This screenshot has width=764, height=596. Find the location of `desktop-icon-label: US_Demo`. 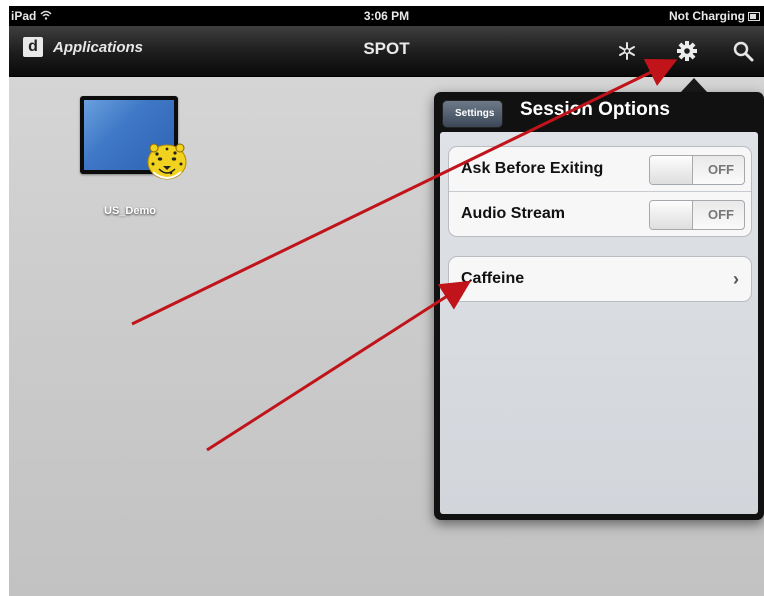

desktop-icon-label: US_Demo is located at coordinates (130, 211).